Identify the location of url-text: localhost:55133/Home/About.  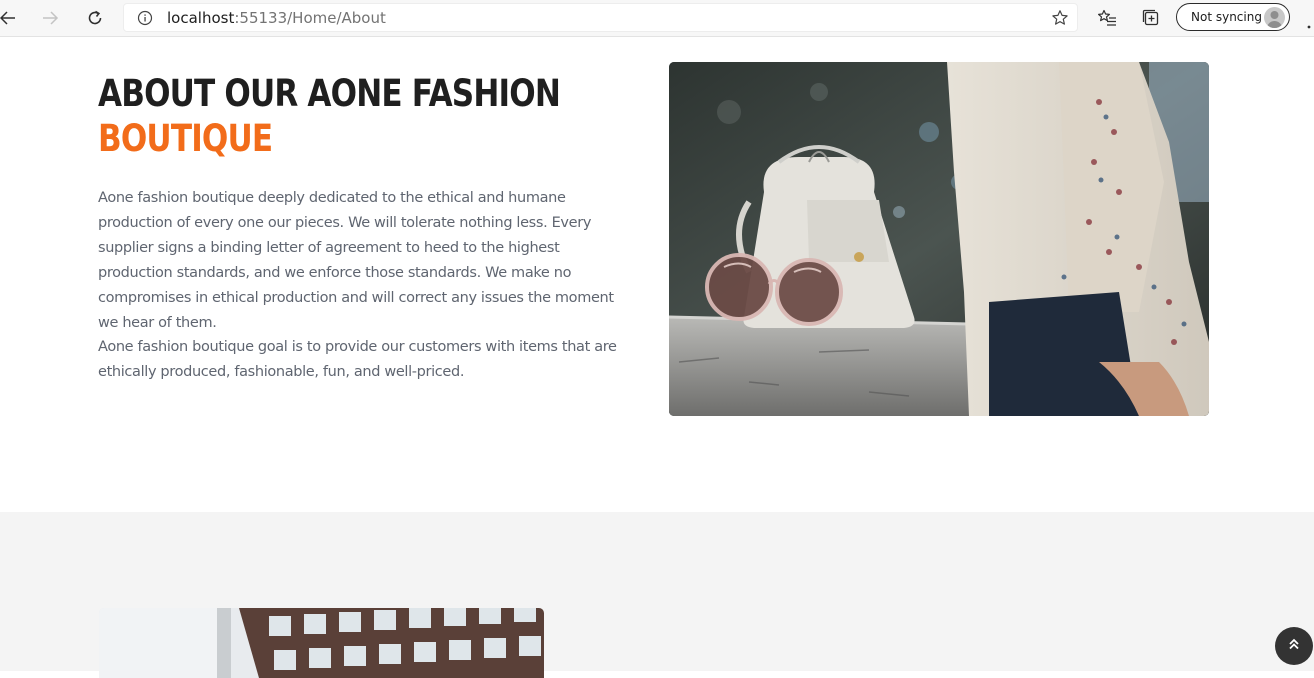
(276, 18).